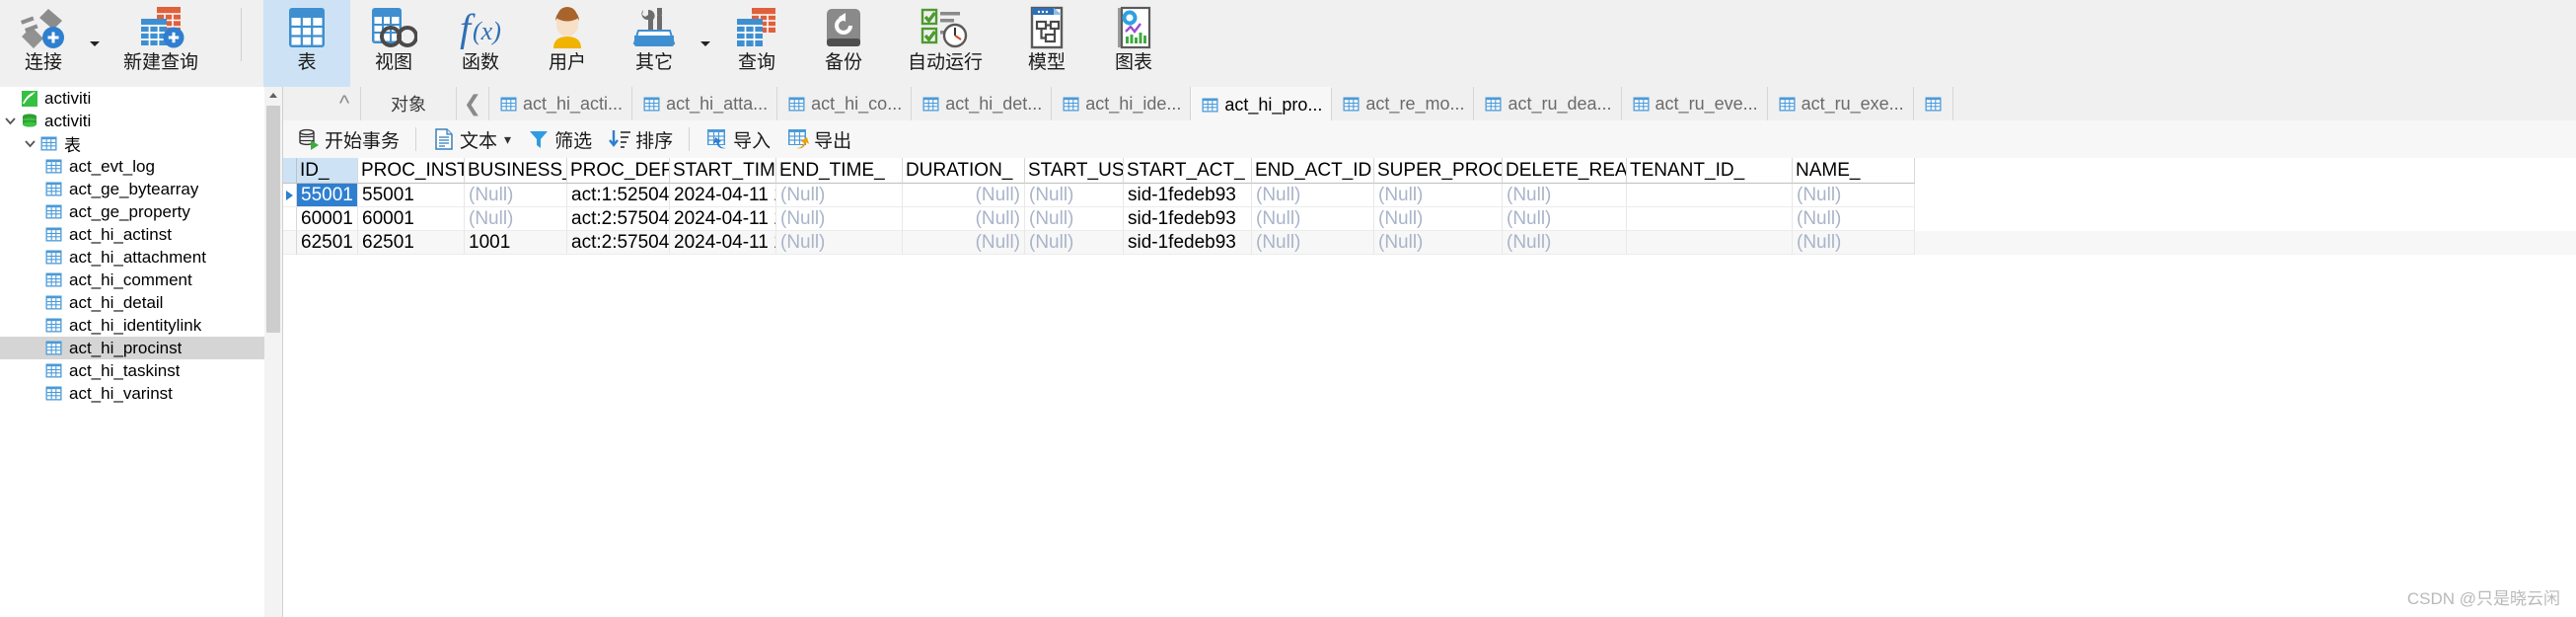  Describe the element at coordinates (1710, 171) in the screenshot. I see `column-header-TENANT_ID_: TENANT_ID_` at that location.